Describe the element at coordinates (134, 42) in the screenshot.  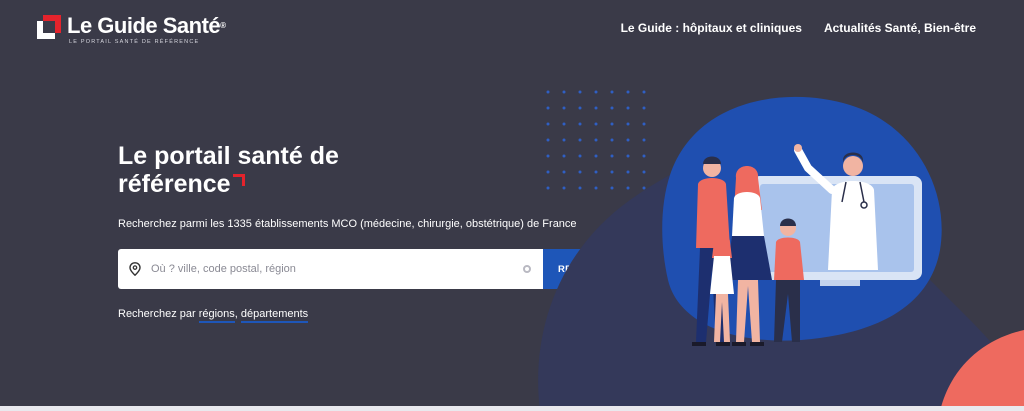
I see `logo-tagline: LE PORTAIL SANTÉ DE RÉFÉRENCE` at that location.